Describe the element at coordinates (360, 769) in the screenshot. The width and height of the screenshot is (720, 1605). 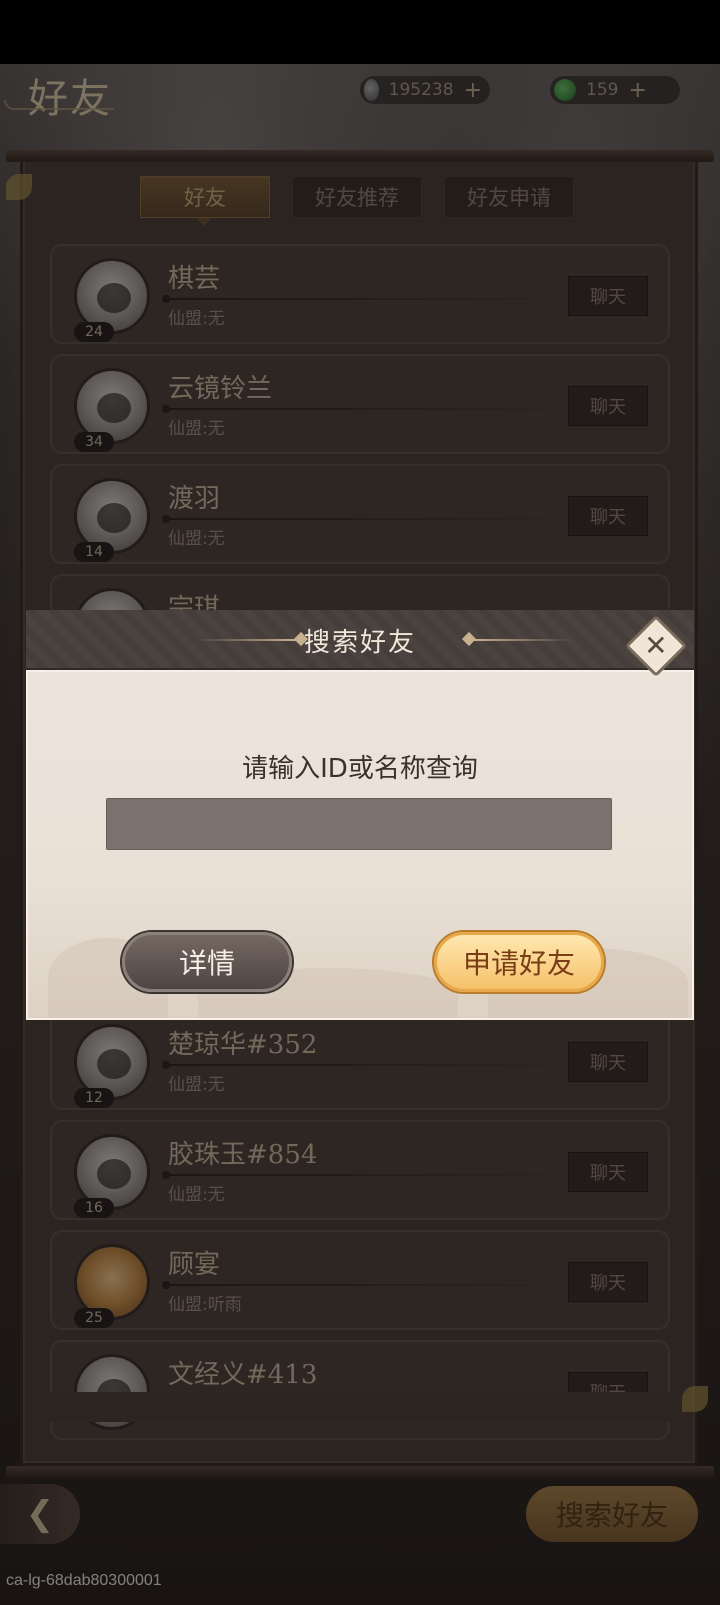
I see `search-prompt: 请输入ID或名称查询` at that location.